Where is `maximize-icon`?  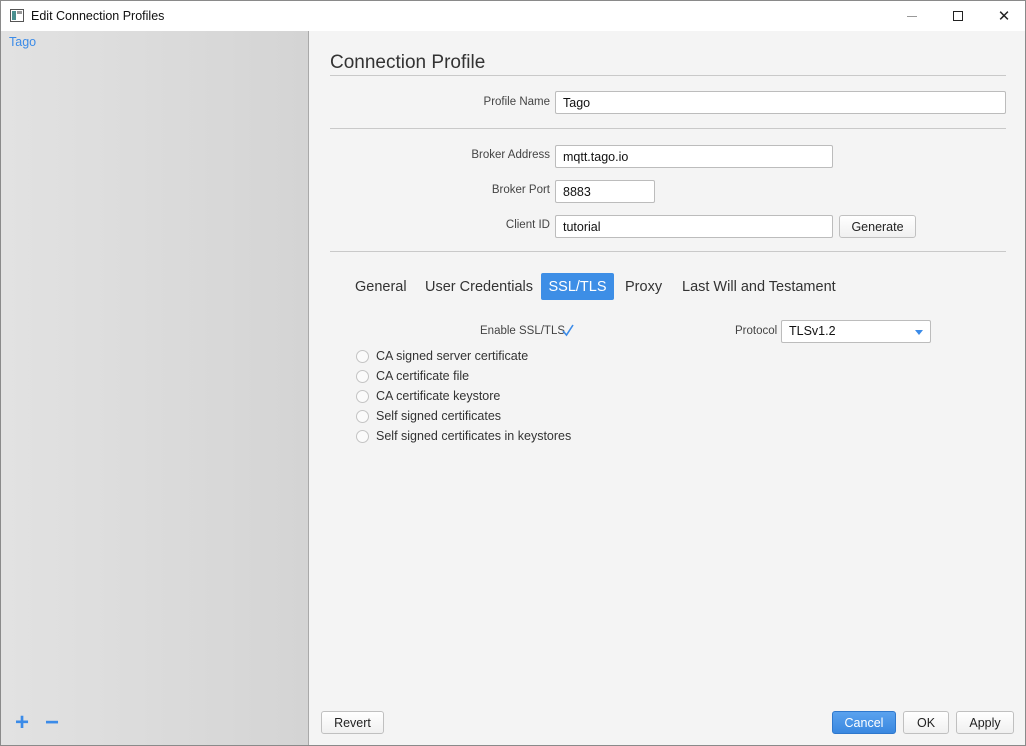
maximize-icon is located at coordinates (958, 16).